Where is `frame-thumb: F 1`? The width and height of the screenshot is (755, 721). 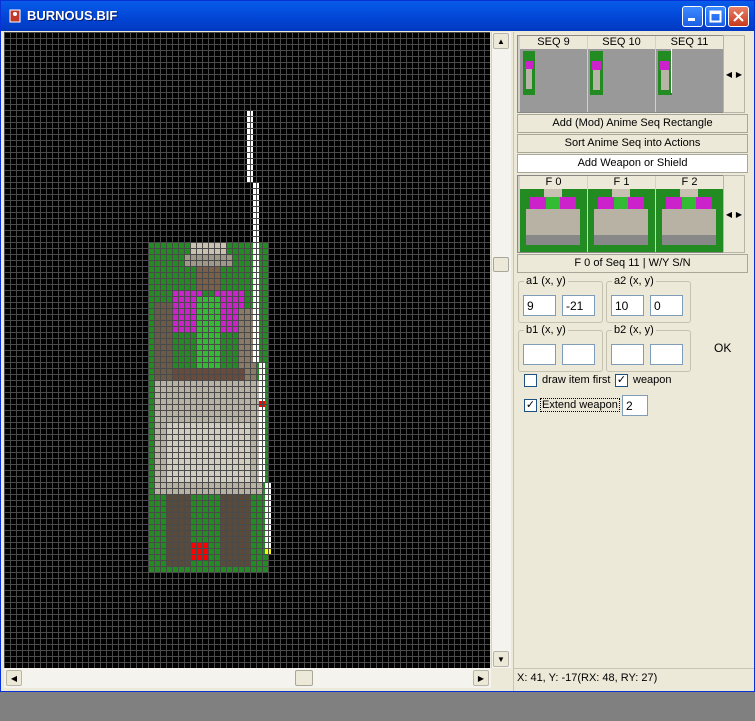 frame-thumb: F 1 is located at coordinates (621, 214).